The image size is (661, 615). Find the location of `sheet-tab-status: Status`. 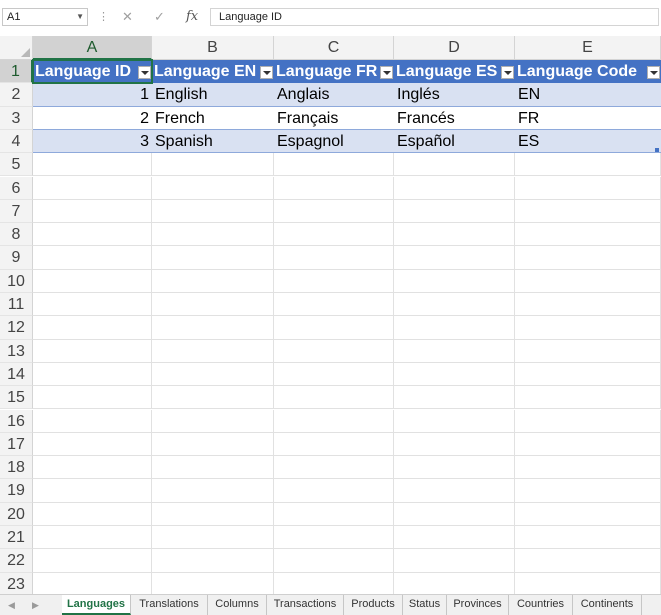

sheet-tab-status: Status is located at coordinates (425, 605).